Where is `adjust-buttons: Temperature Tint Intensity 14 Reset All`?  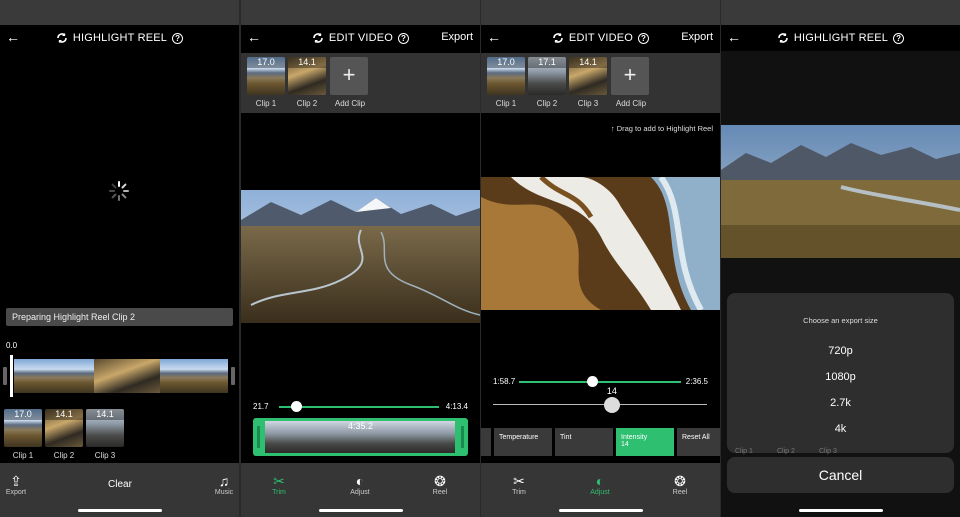 adjust-buttons: Temperature Tint Intensity 14 Reset All is located at coordinates (600, 442).